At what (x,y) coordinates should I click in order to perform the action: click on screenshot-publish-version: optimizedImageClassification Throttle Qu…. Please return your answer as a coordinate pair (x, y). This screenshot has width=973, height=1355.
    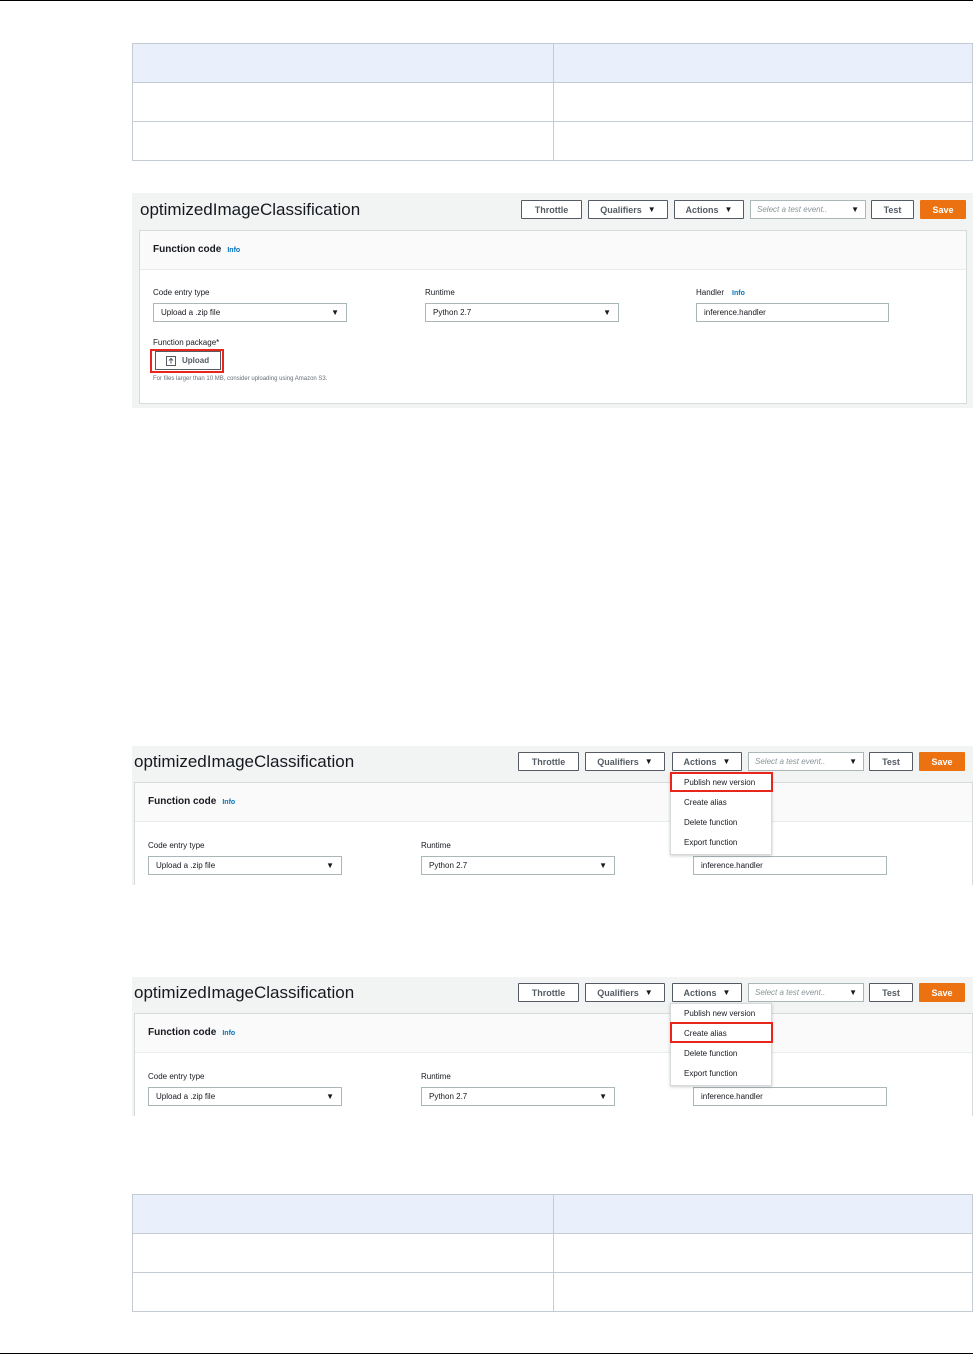
    Looking at the image, I should click on (552, 815).